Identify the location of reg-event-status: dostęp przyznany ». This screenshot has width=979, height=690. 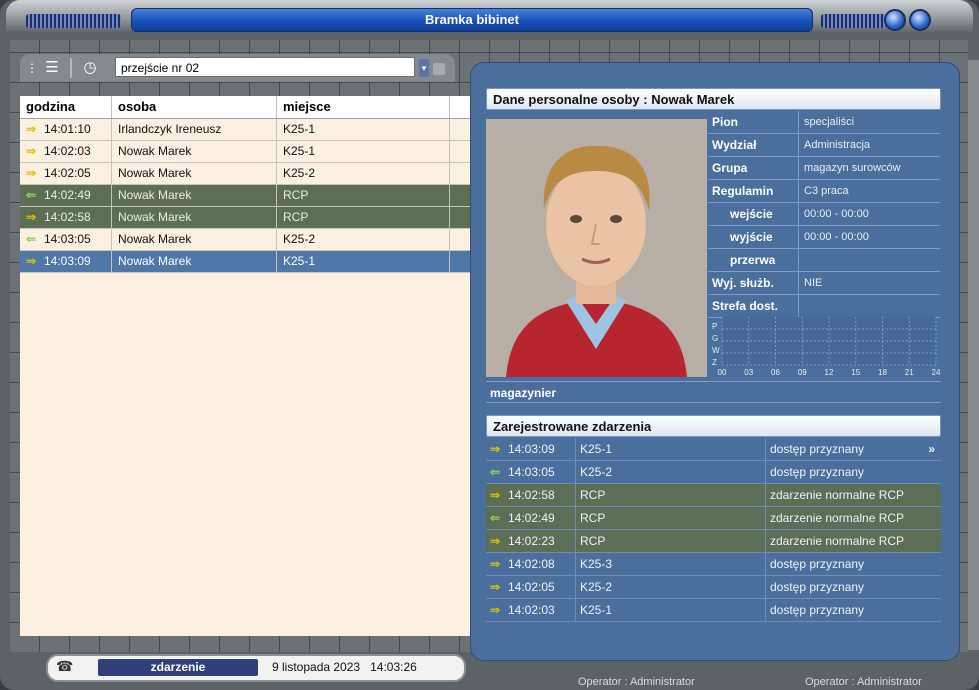
(853, 449).